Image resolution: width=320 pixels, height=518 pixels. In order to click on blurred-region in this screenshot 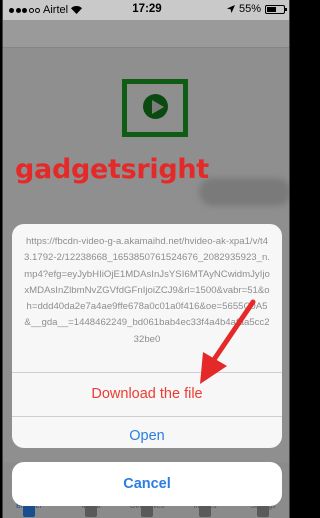, I will do `click(244, 192)`.